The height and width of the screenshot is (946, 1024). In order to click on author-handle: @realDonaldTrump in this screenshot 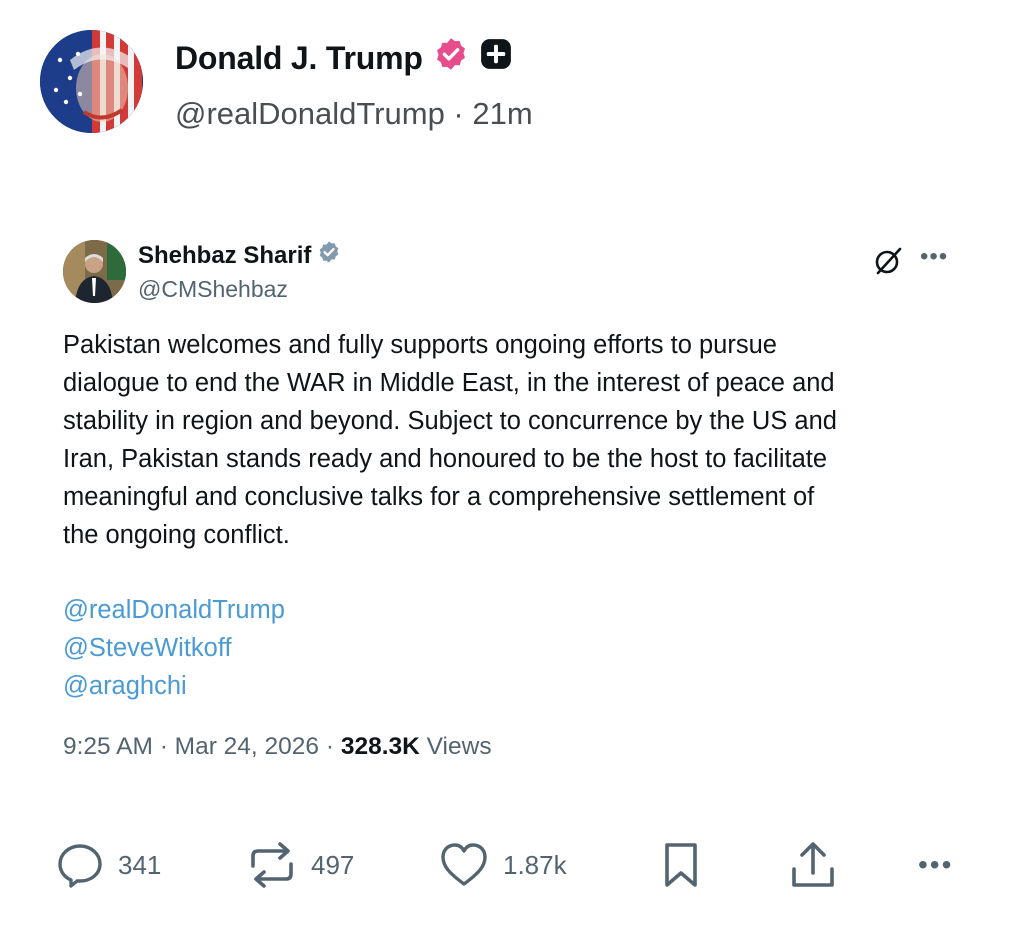, I will do `click(310, 113)`.